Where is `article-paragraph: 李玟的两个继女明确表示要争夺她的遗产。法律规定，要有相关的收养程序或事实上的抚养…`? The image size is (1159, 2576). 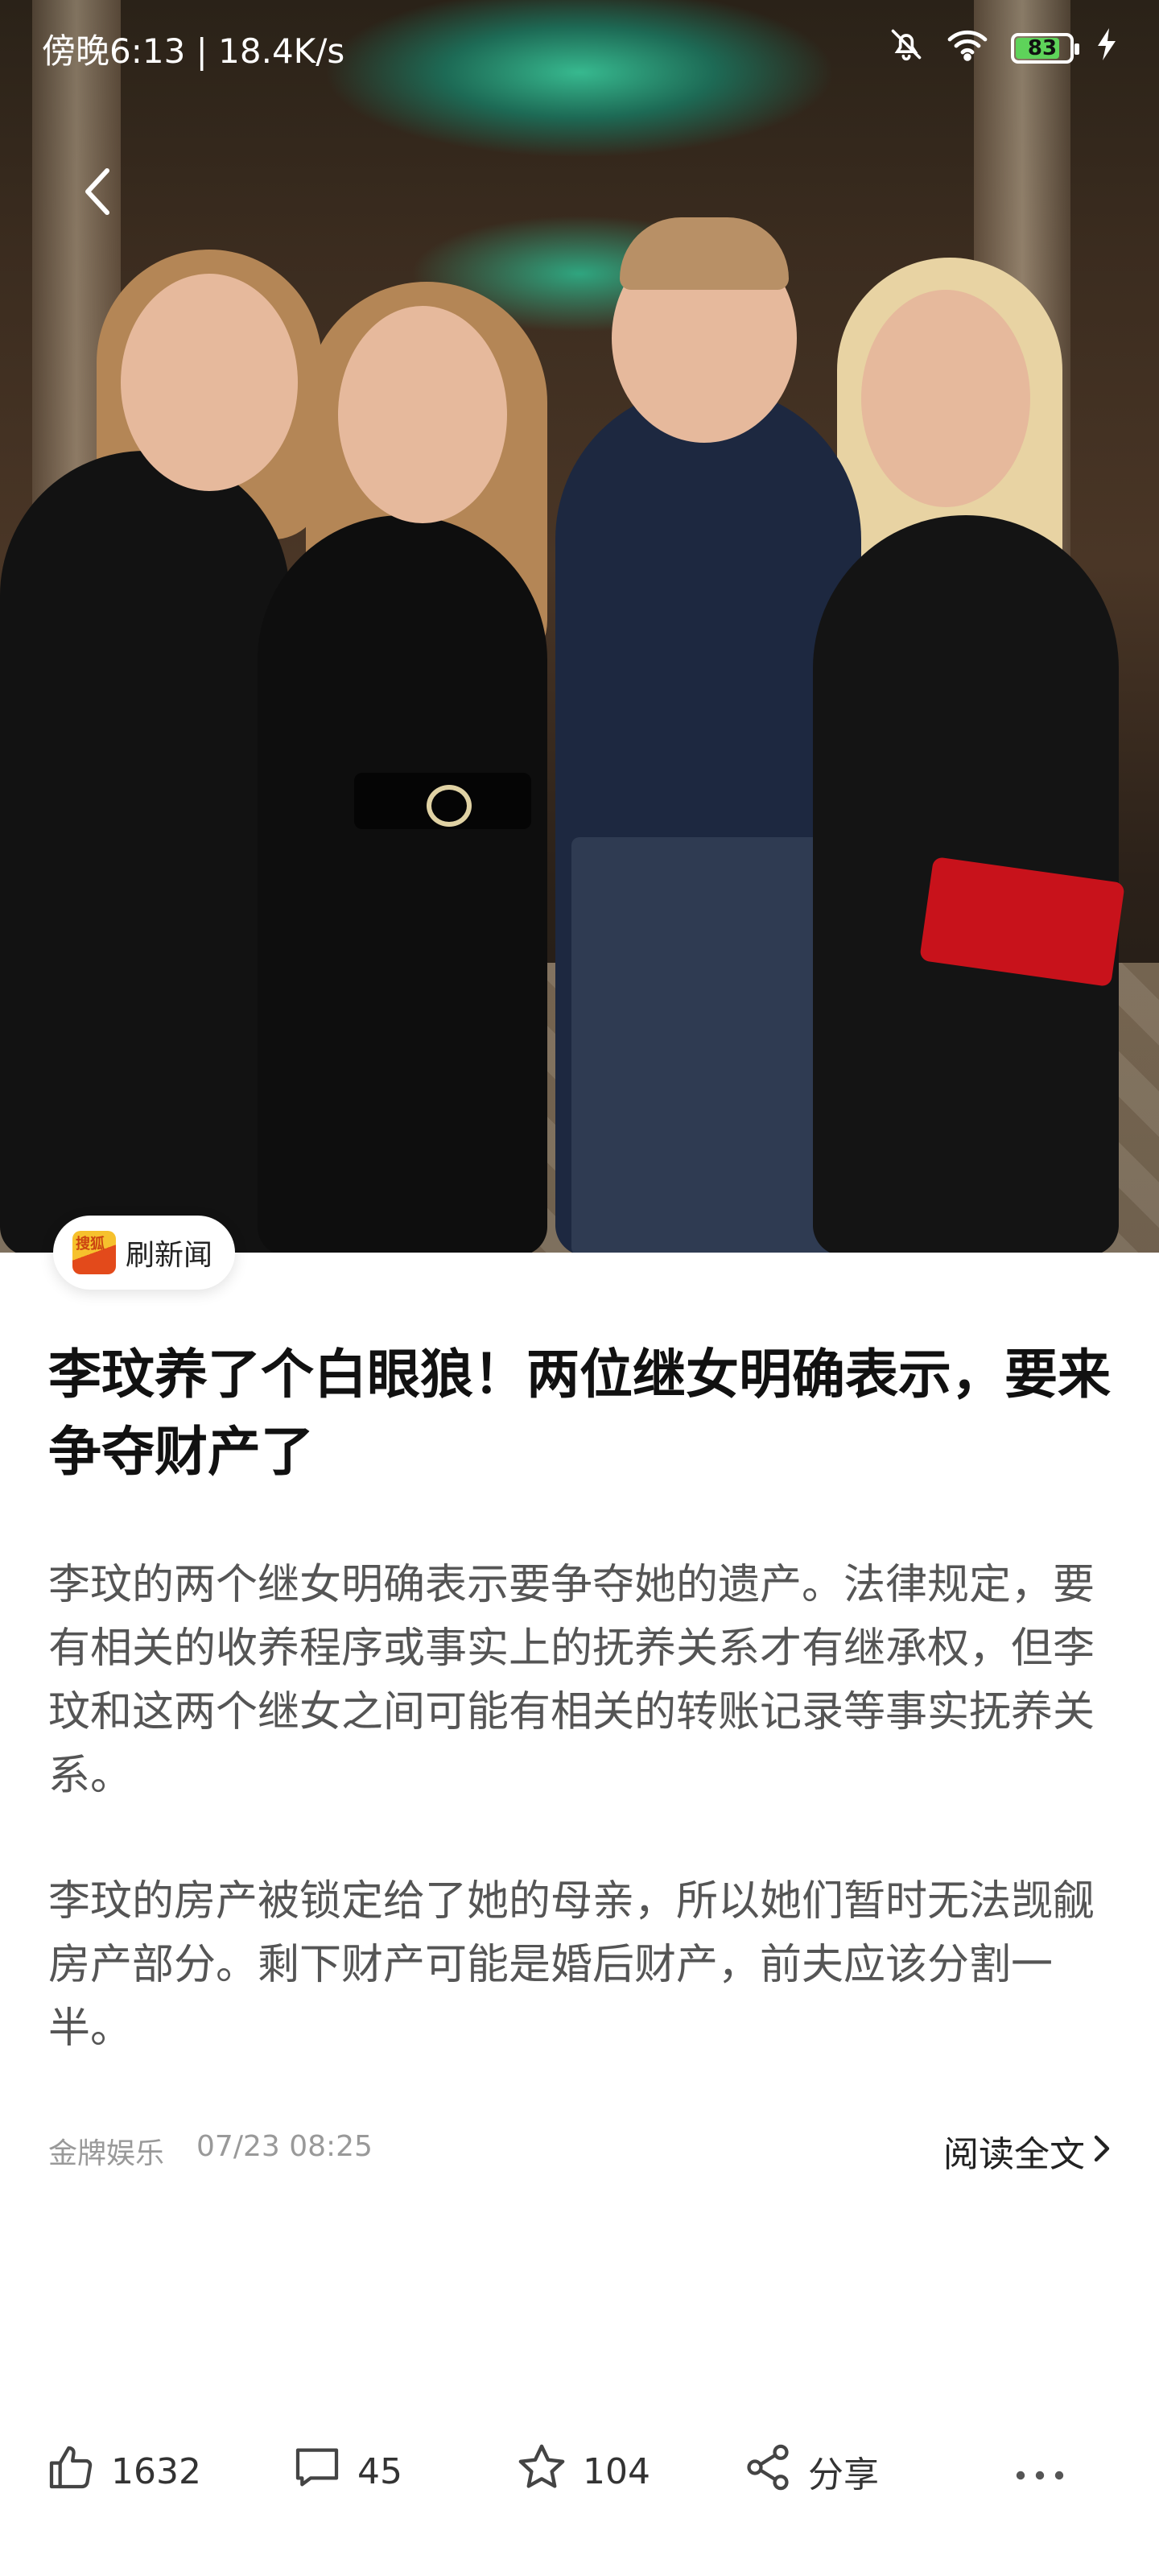 article-paragraph: 李玟的两个继女明确表示要争夺她的遗产。法律规定，要有相关的收养程序或事实上的抚养… is located at coordinates (571, 1681).